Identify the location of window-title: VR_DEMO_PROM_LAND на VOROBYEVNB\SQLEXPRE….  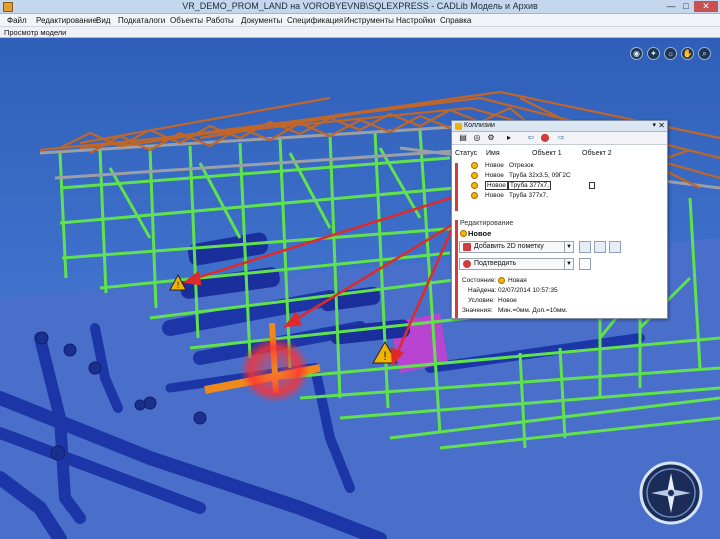
(360, 6).